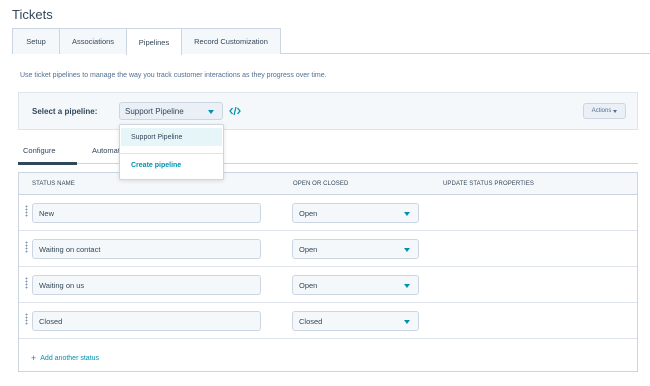  I want to click on pipeline-select-value: Support Pipeline, so click(154, 111).